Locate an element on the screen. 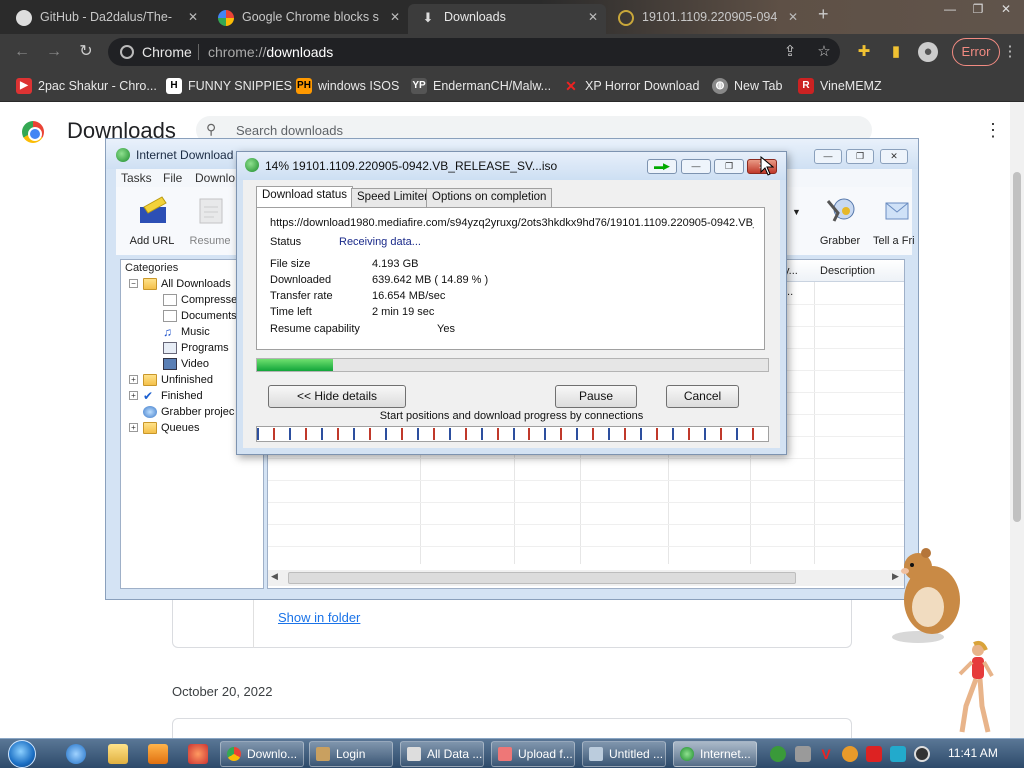  bookmark-star-icon: ☆ is located at coordinates (824, 52).